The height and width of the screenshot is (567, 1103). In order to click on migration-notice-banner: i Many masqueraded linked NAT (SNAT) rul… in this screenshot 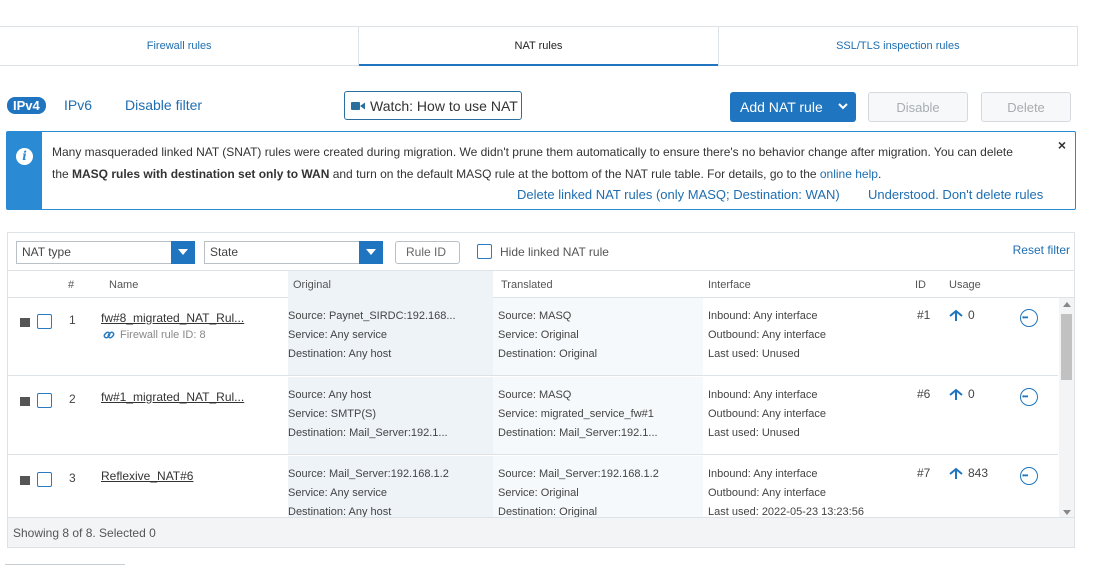, I will do `click(541, 170)`.